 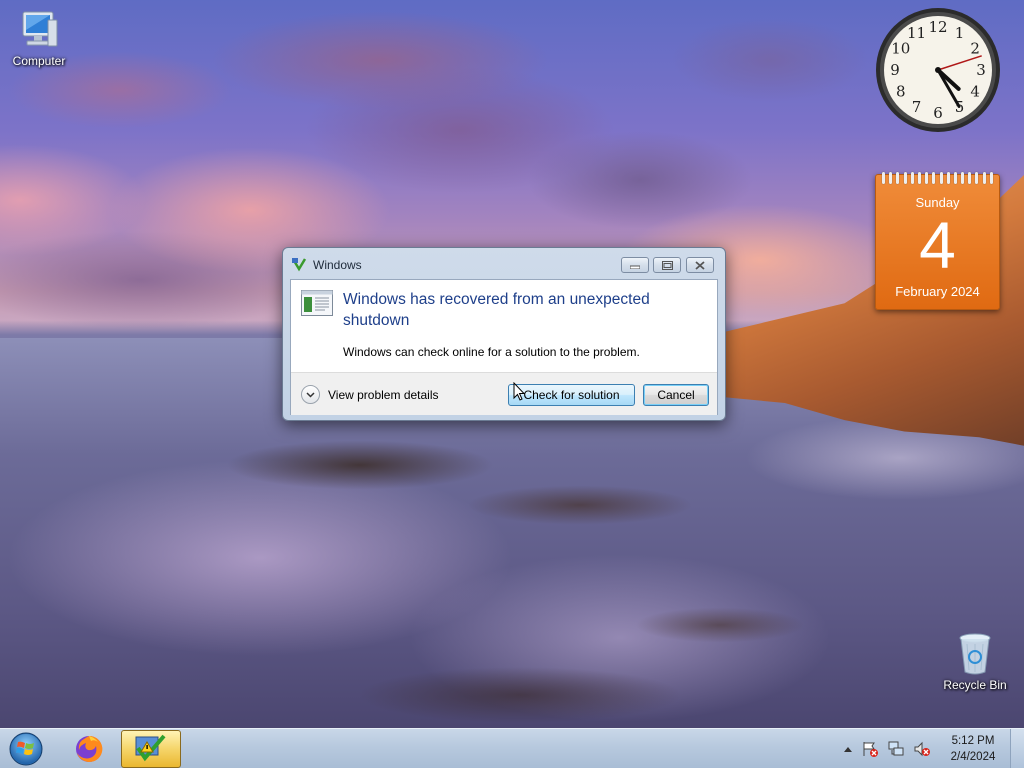 I want to click on computer-icon, so click(x=40, y=29).